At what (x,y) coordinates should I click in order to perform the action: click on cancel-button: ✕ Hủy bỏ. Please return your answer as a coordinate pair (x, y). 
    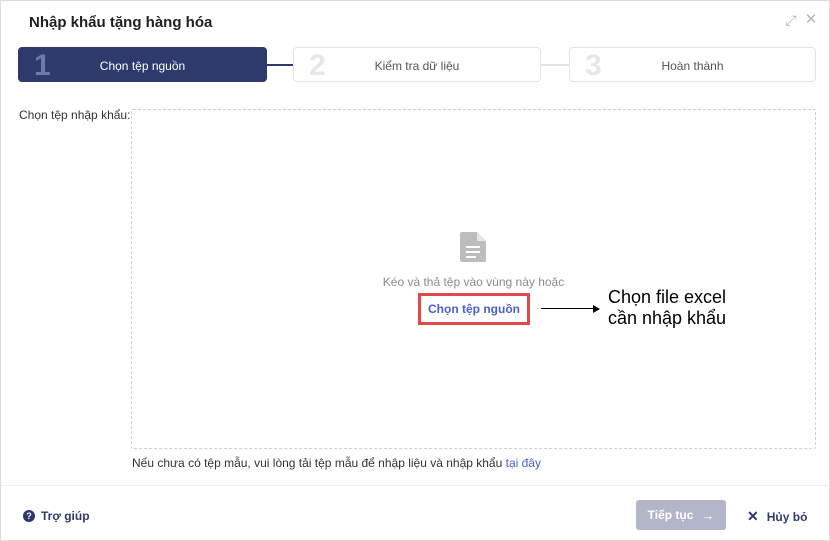
    Looking at the image, I should click on (777, 516).